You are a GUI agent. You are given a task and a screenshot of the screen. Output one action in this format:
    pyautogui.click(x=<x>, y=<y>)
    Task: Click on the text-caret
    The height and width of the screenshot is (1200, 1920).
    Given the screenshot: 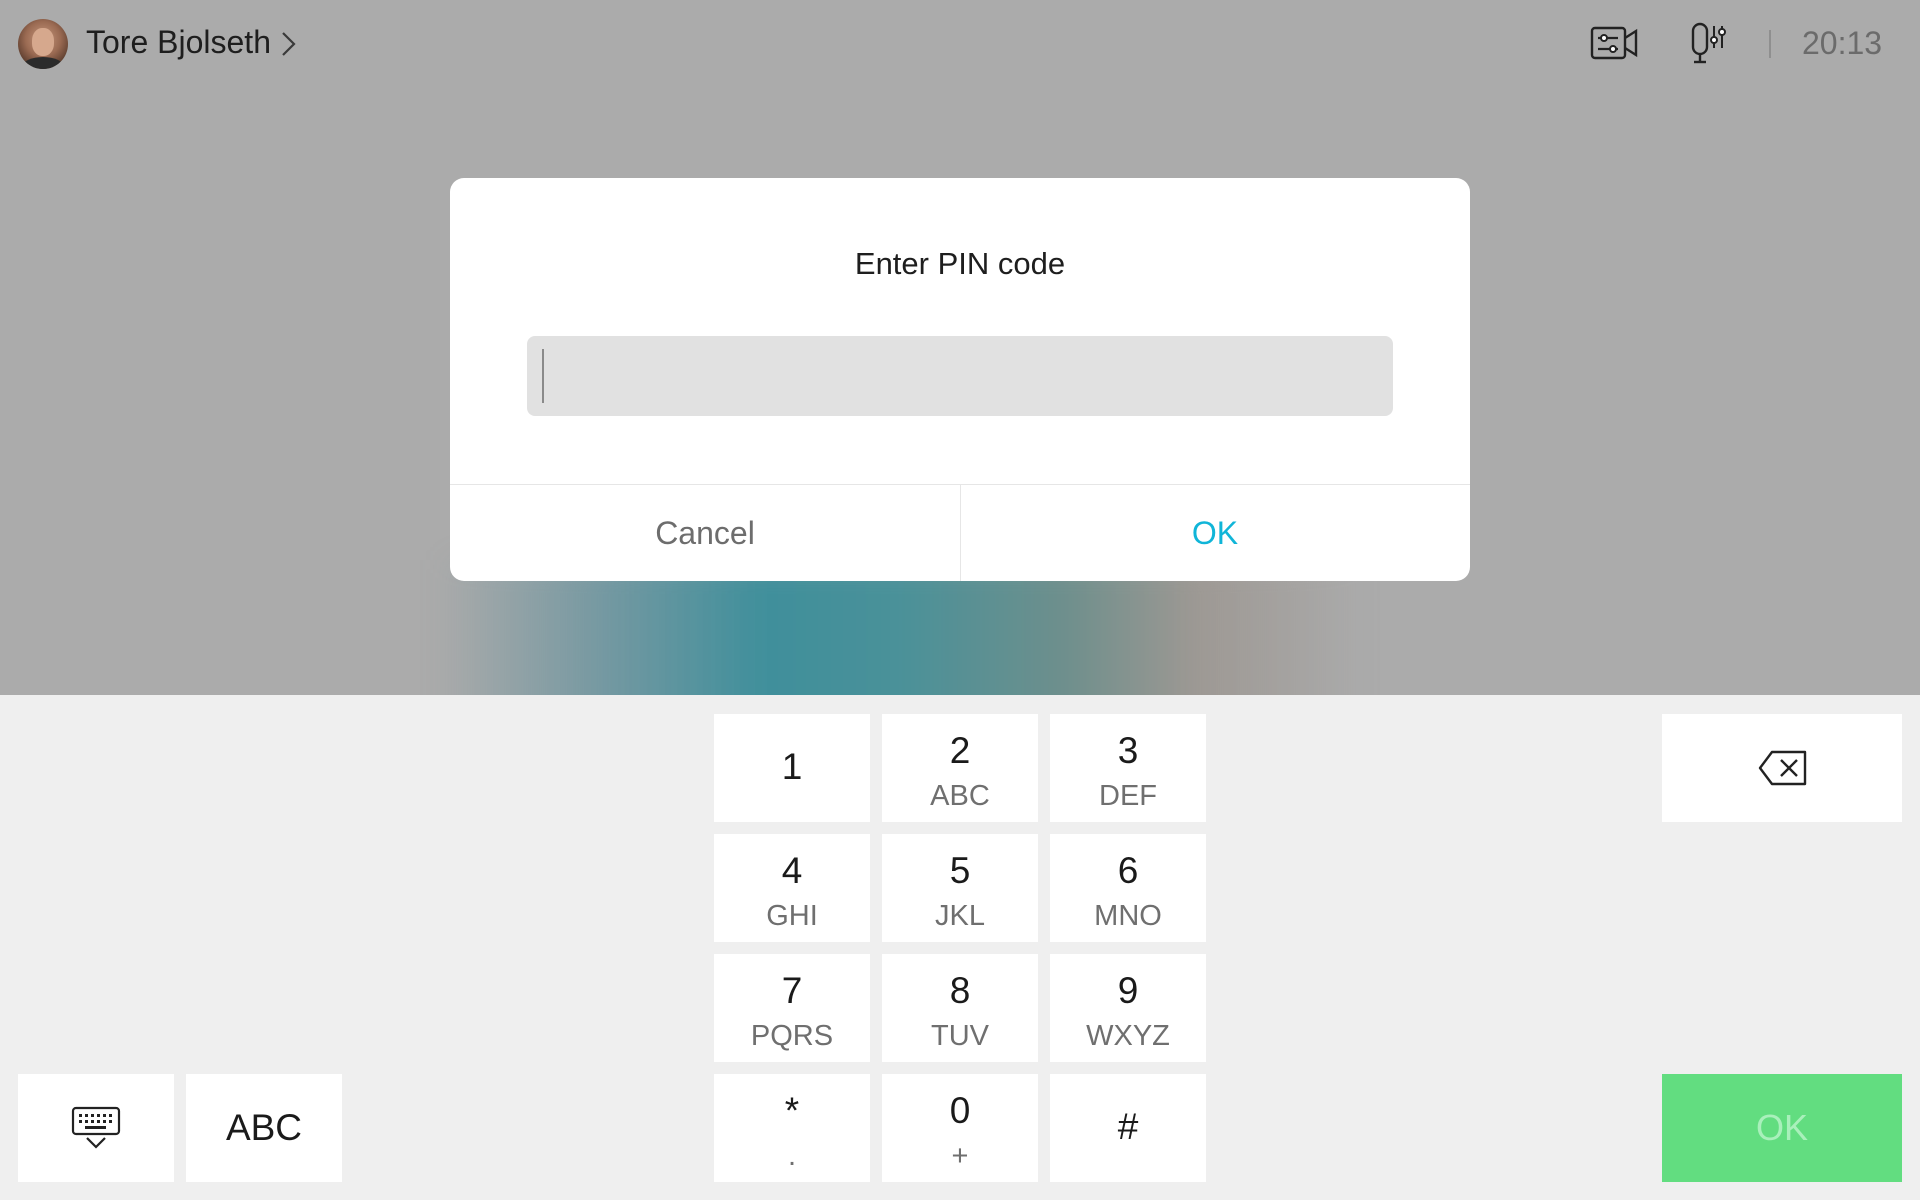 What is the action you would take?
    pyautogui.click(x=543, y=376)
    